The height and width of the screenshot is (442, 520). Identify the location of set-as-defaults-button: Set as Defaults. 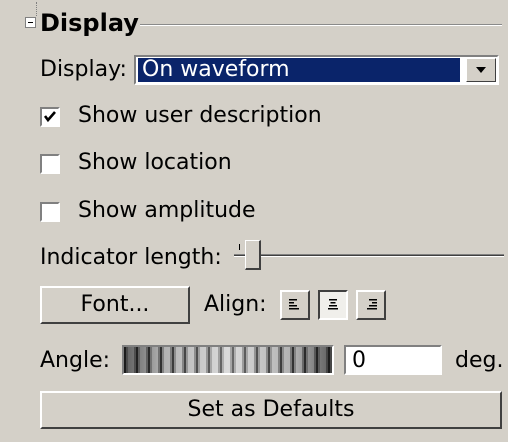
(271, 410).